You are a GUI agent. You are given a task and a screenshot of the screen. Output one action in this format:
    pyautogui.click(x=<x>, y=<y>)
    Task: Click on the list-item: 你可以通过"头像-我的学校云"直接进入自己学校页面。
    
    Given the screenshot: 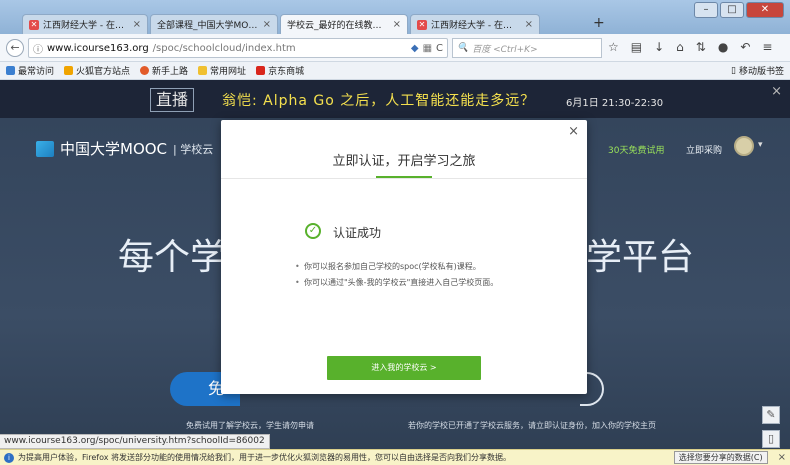 What is the action you would take?
    pyautogui.click(x=400, y=283)
    